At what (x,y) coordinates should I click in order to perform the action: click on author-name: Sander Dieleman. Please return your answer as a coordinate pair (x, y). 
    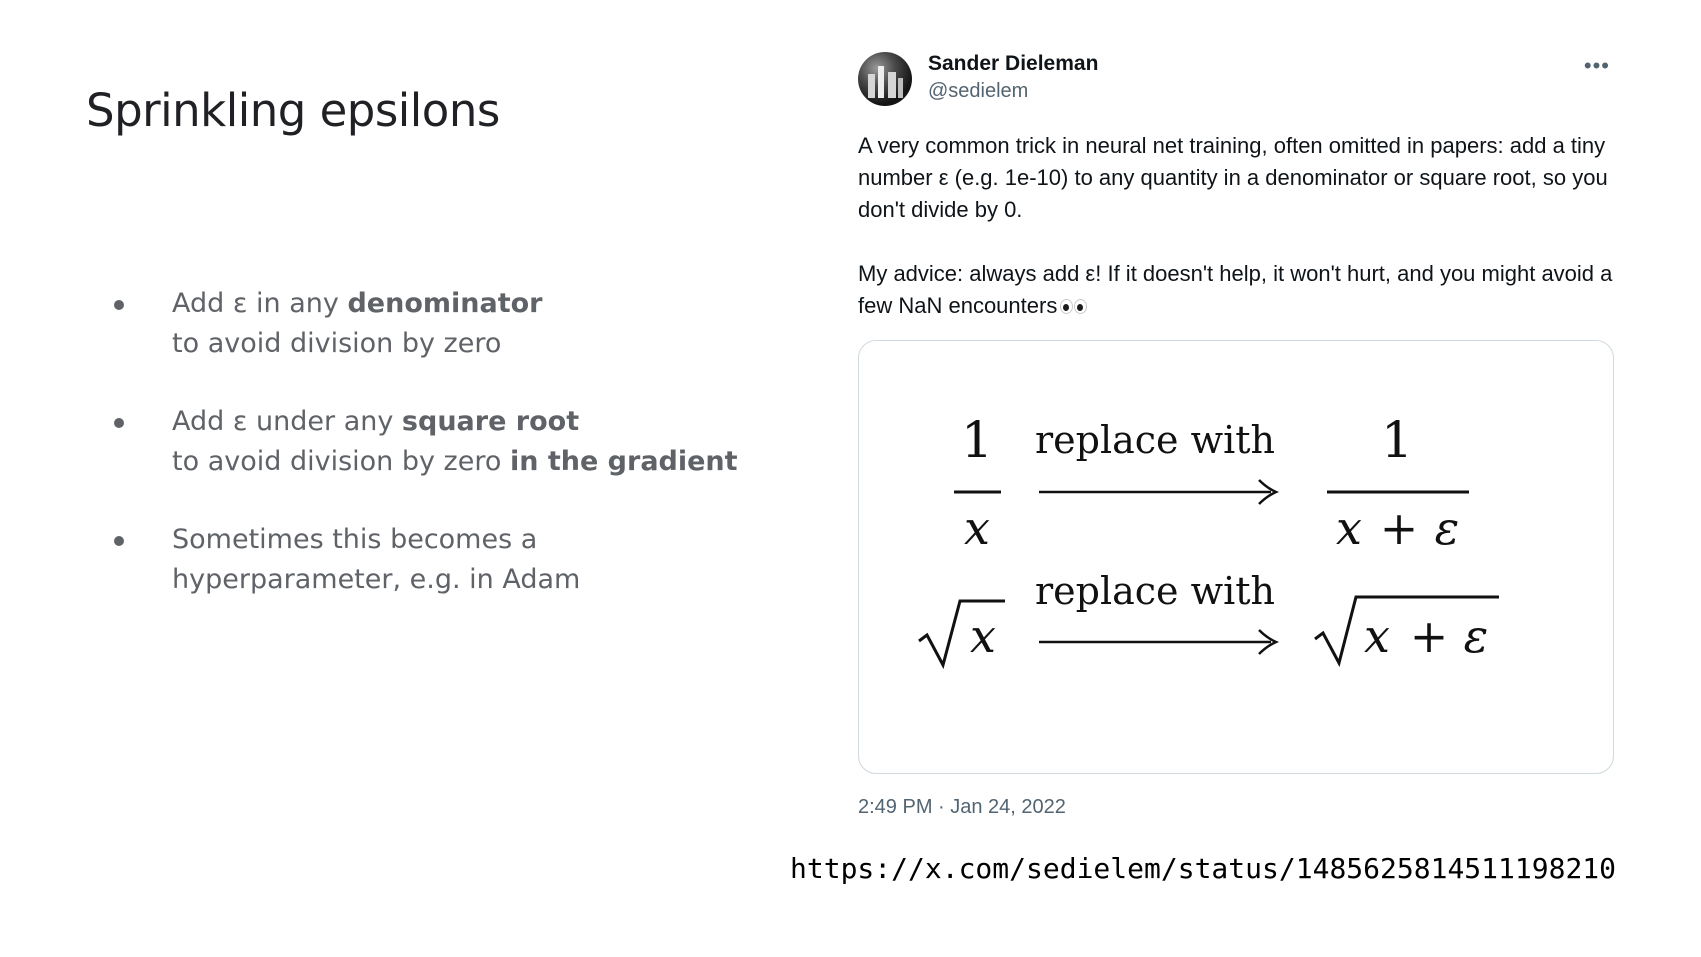
    Looking at the image, I should click on (1013, 64).